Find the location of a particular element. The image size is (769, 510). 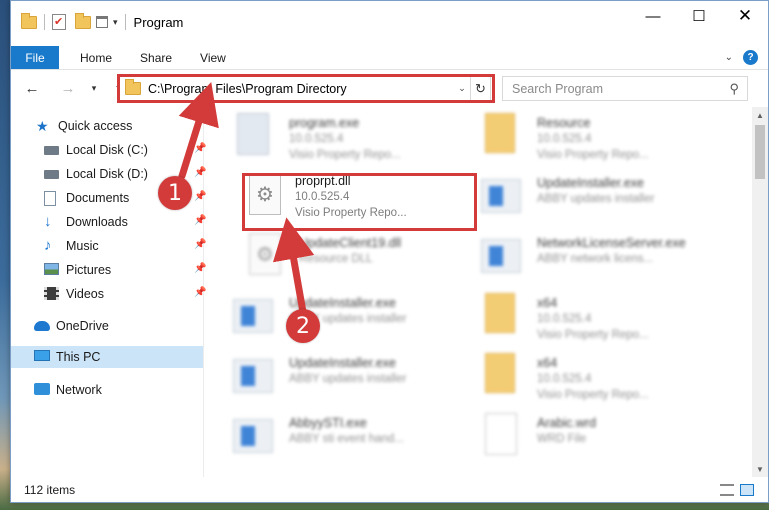

tab-file: File is located at coordinates (35, 57).